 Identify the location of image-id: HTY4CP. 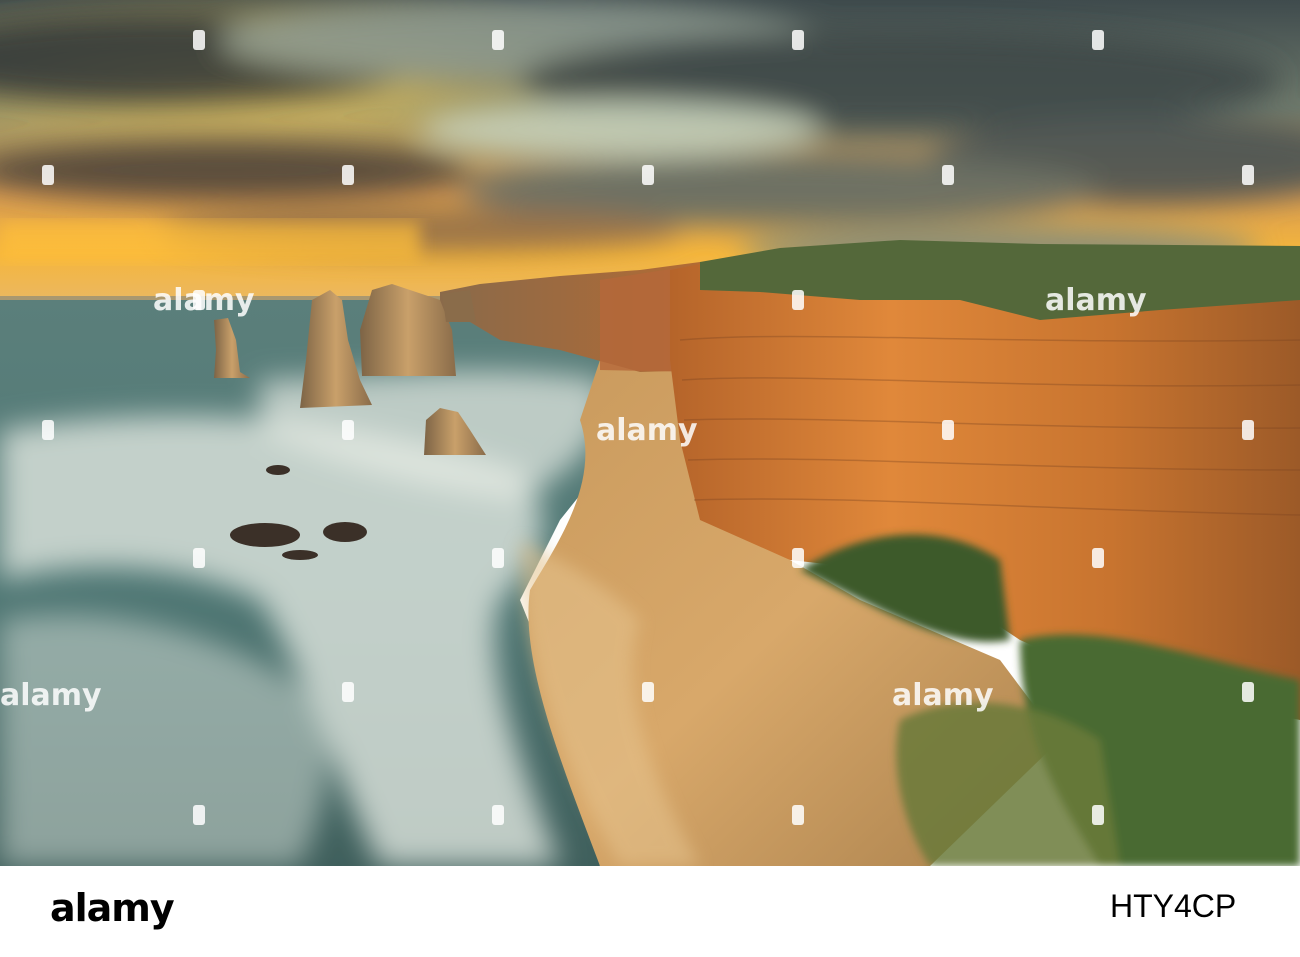
(1173, 906).